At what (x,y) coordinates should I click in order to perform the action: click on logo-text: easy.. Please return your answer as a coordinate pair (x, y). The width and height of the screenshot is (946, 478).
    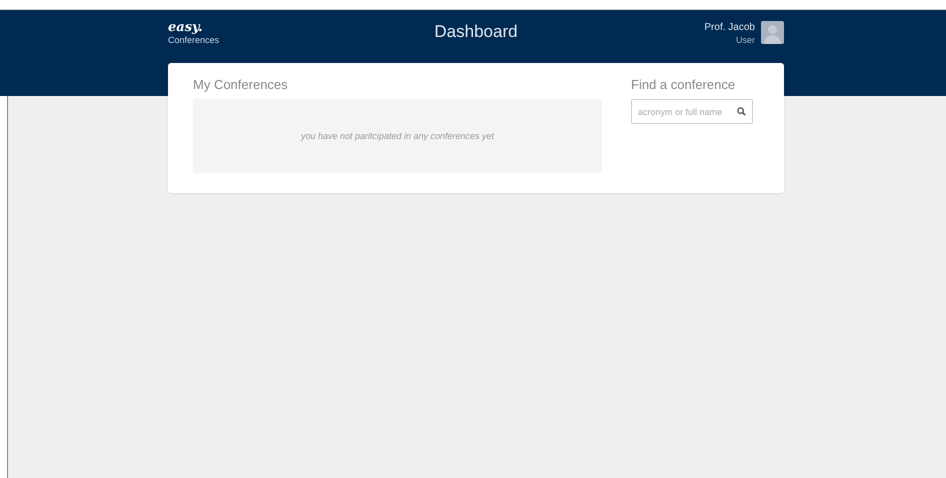
    Looking at the image, I should click on (186, 28).